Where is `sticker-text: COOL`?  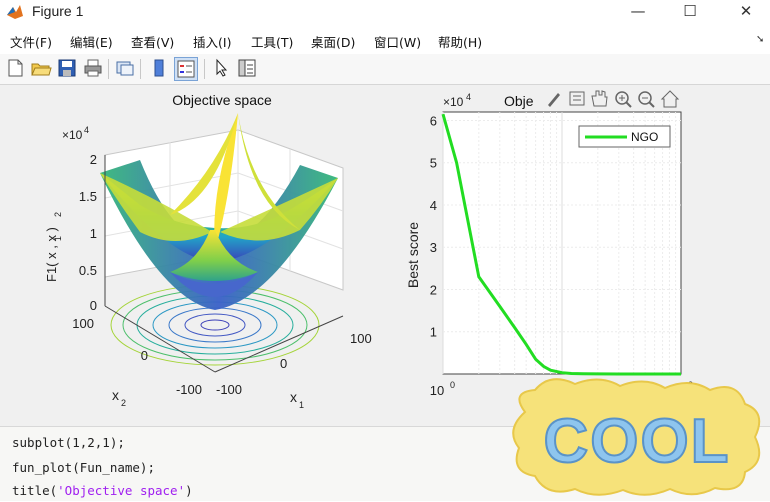
sticker-text: COOL is located at coordinates (636, 441).